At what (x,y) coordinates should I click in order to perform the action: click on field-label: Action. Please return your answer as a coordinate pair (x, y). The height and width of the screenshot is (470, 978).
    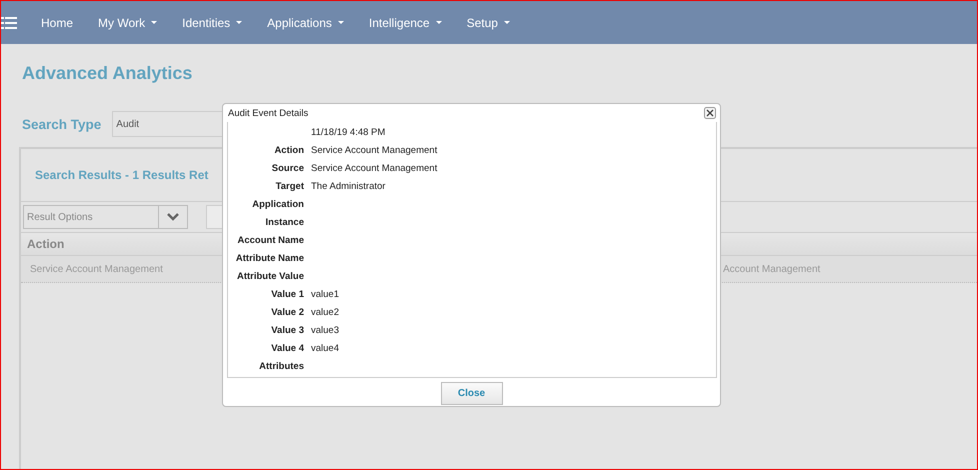
    Looking at the image, I should click on (289, 150).